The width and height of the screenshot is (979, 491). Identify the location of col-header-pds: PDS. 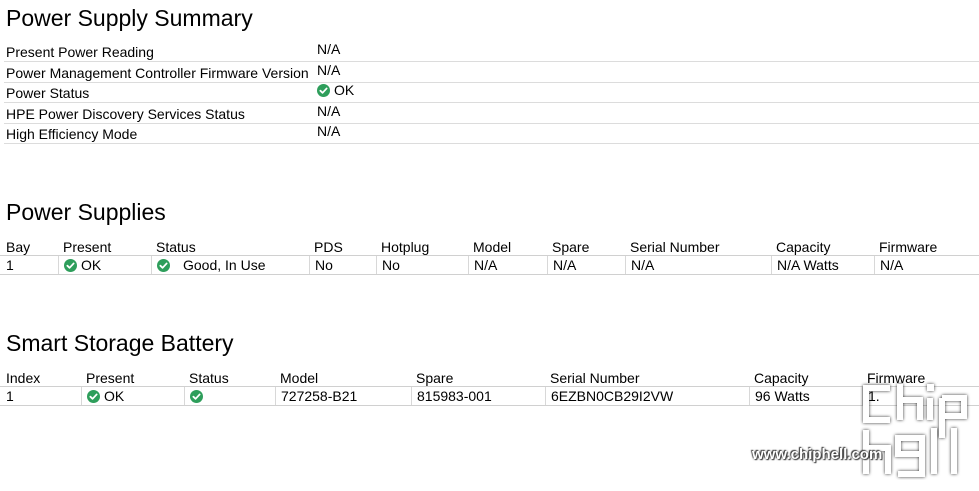
(328, 247).